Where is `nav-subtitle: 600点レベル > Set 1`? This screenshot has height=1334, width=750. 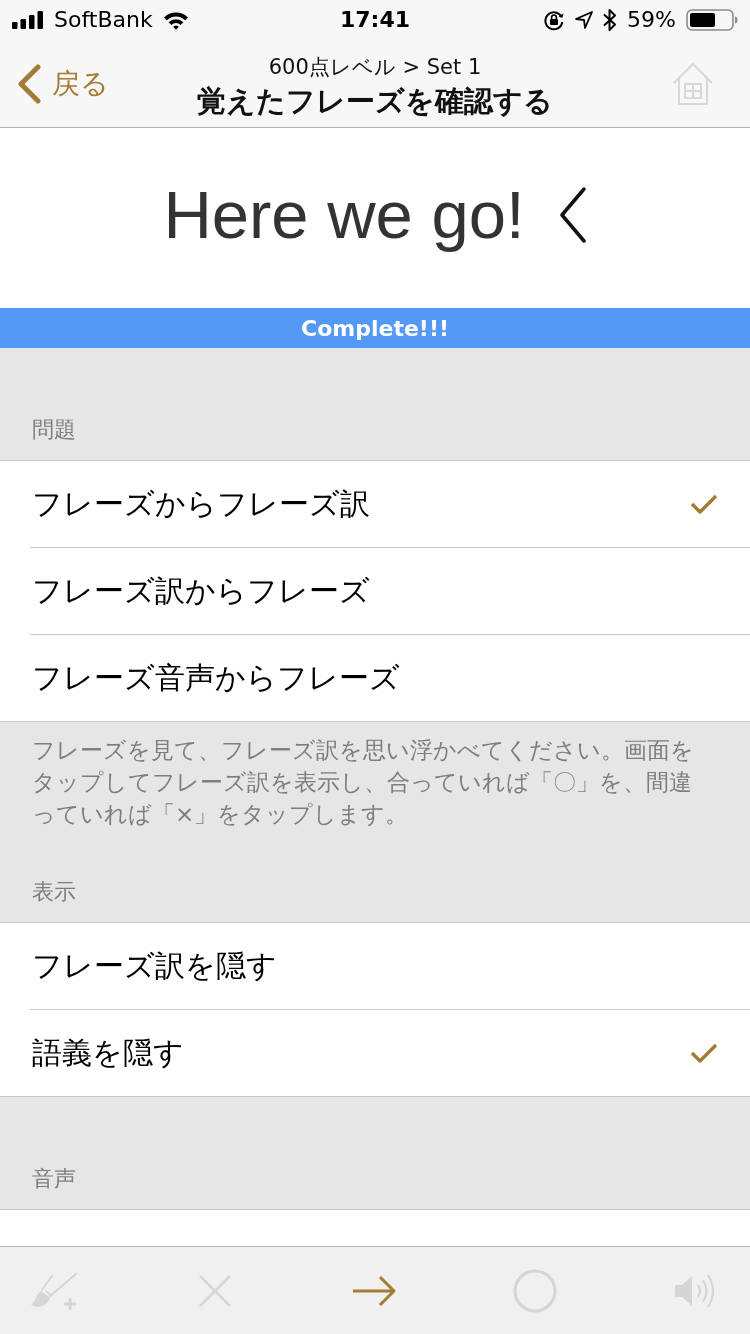 nav-subtitle: 600点レベル > Set 1 is located at coordinates (375, 67).